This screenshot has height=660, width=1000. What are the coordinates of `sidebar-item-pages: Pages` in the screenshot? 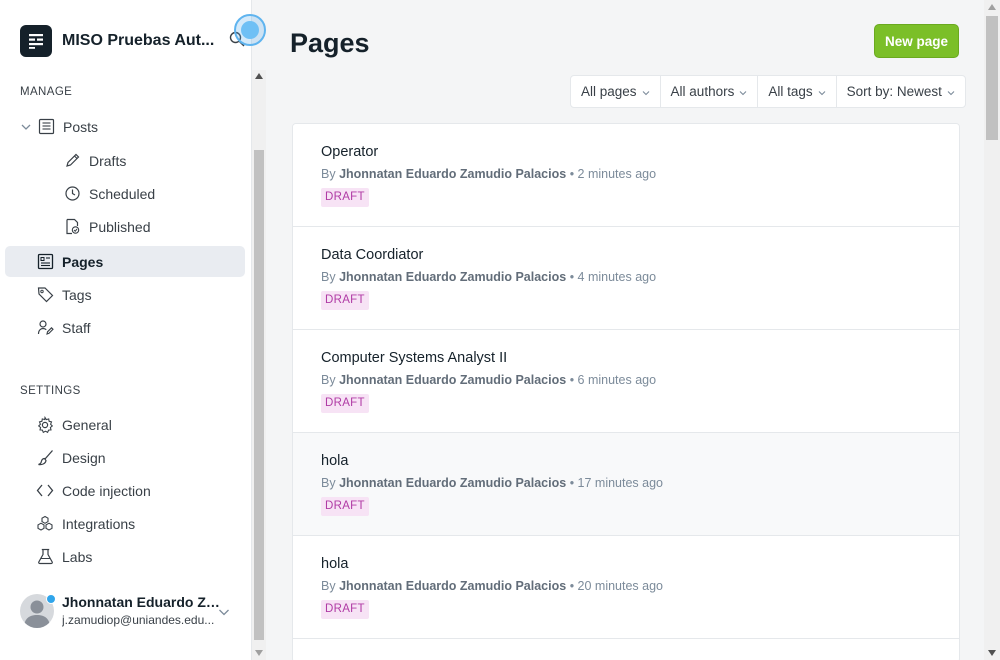 It's located at (125, 261).